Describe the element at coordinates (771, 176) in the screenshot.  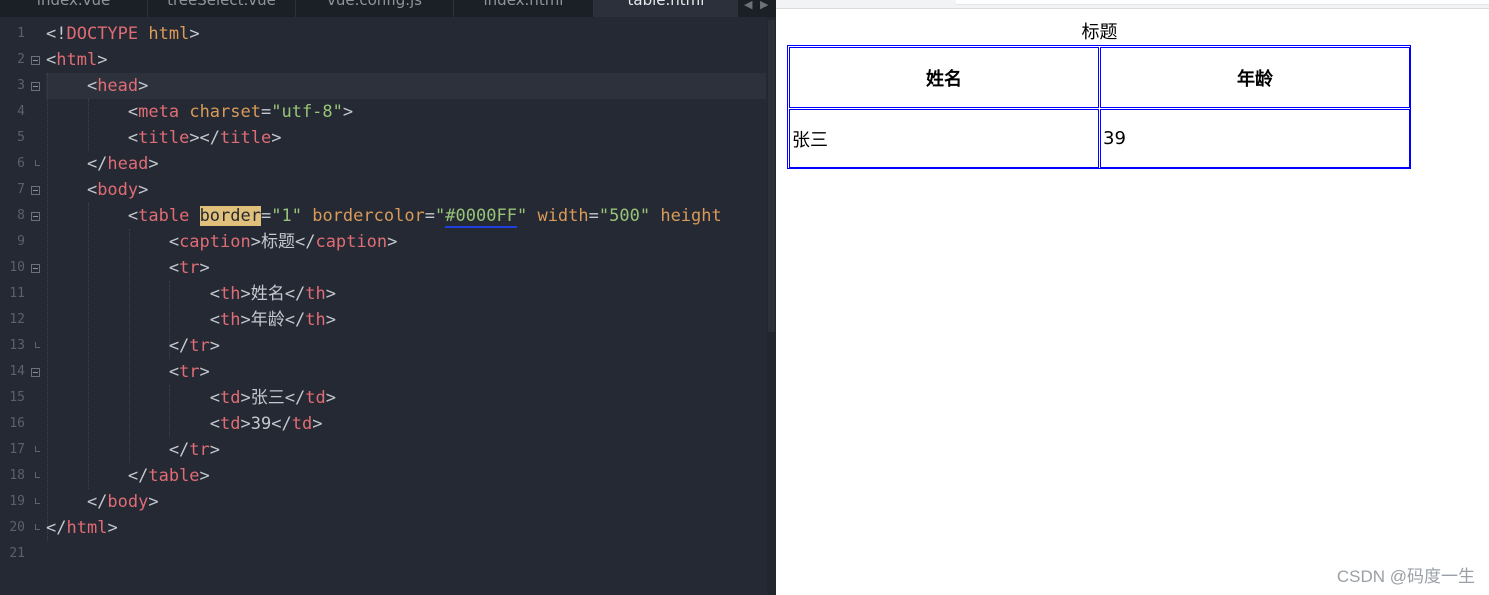
I see `editor-scrollbar-thumb` at that location.